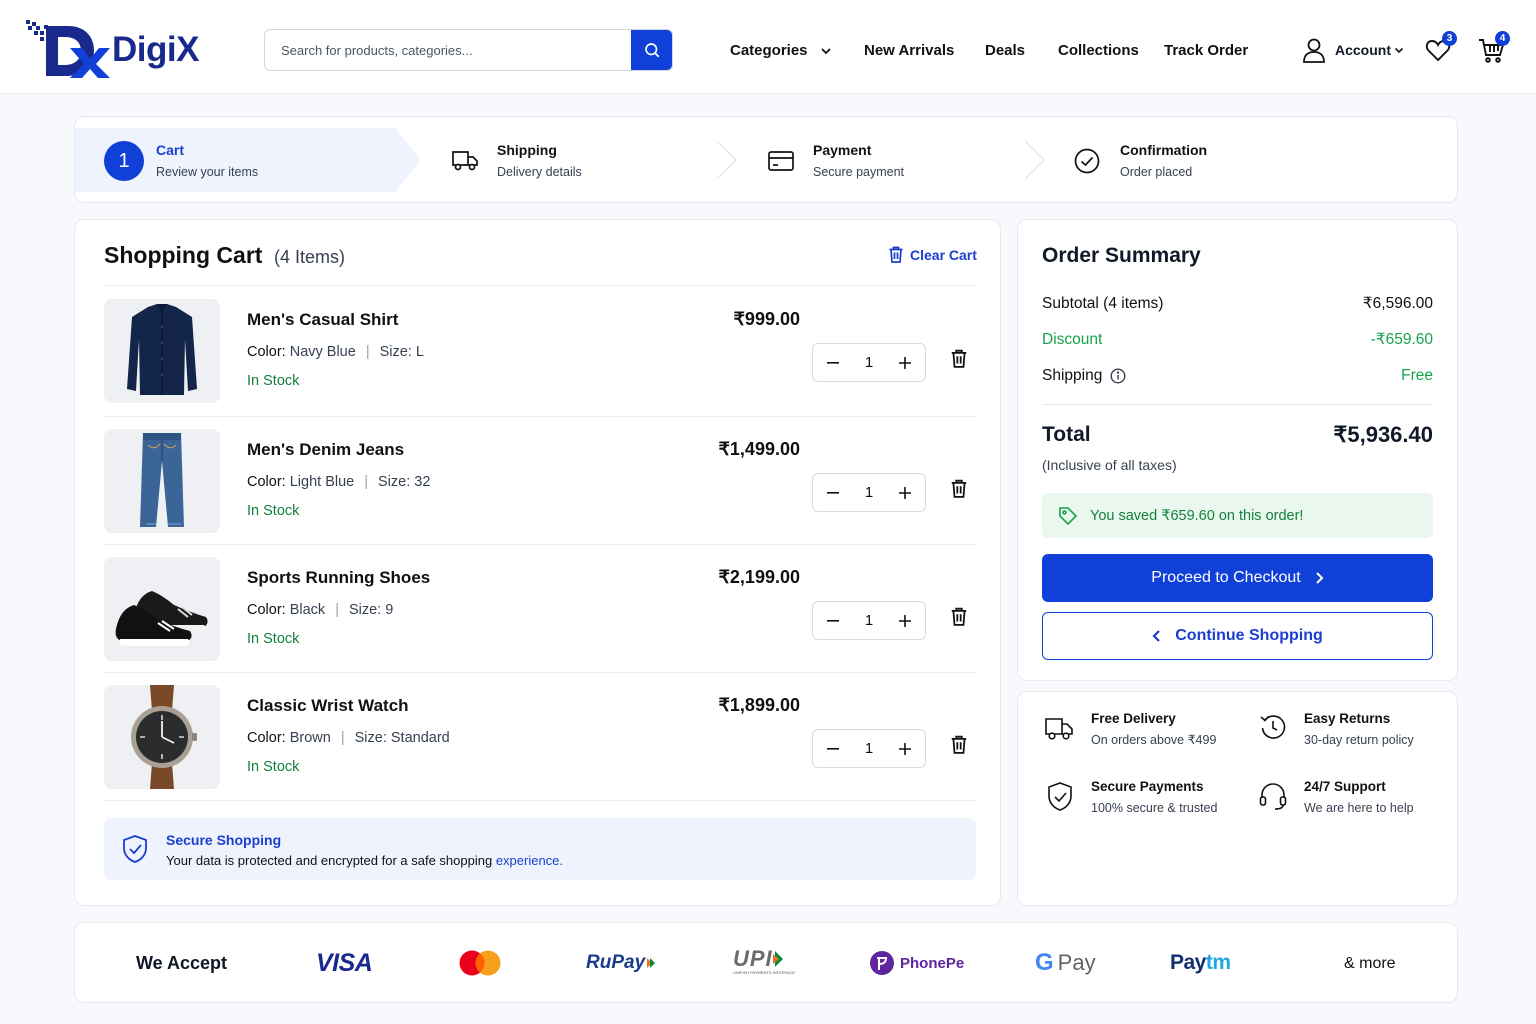 This screenshot has width=1536, height=1024. I want to click on item-name: Men's Denim Jeans, so click(325, 450).